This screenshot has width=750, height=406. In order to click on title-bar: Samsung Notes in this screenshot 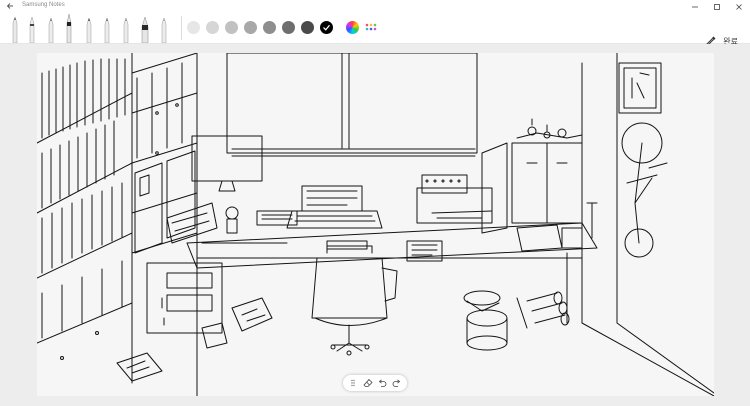, I will do `click(375, 6)`.